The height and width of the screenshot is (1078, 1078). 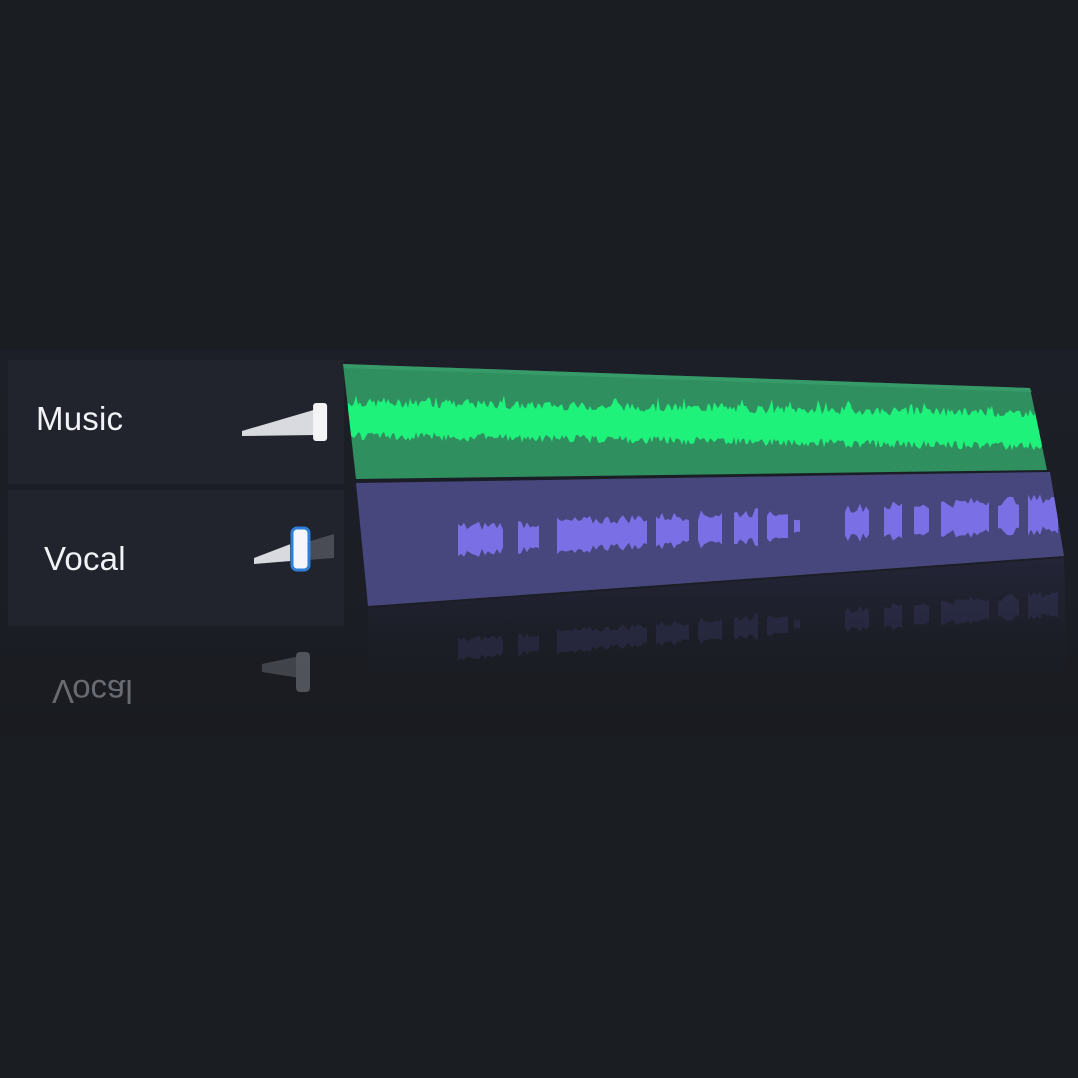 What do you see at coordinates (279, 422) in the screenshot?
I see `volume-wedge-music` at bounding box center [279, 422].